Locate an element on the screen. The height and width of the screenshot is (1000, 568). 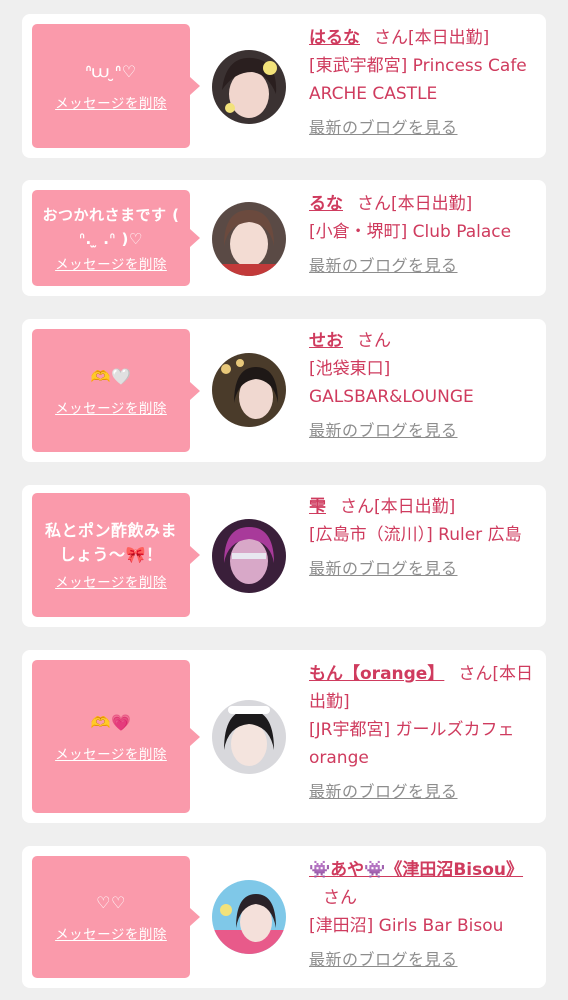
card-info: 雫さん[本日出勤] [広島市（流川）] Ruler 広島 最新のブログを見る is located at coordinates (423, 538).